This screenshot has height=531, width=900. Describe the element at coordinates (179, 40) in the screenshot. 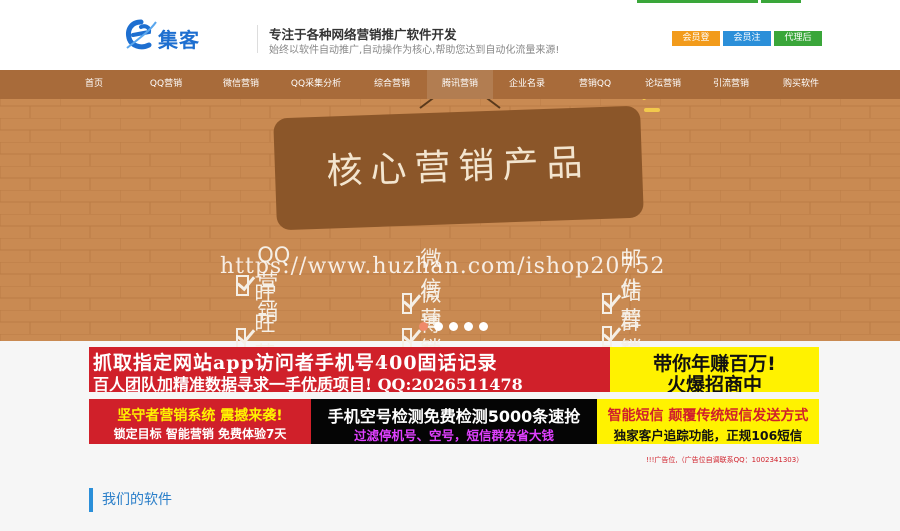

I see `logo-text: 集客` at that location.